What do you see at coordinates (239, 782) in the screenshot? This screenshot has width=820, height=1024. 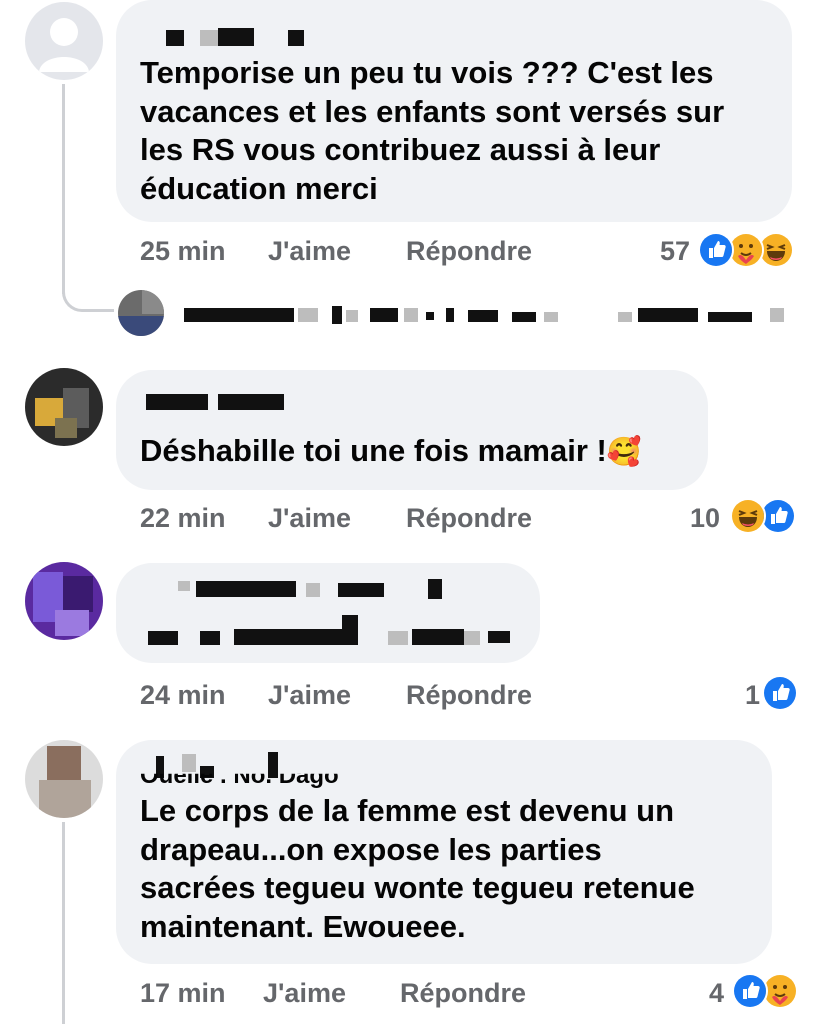 I see `comment-author: Ouelle . No. Dago` at bounding box center [239, 782].